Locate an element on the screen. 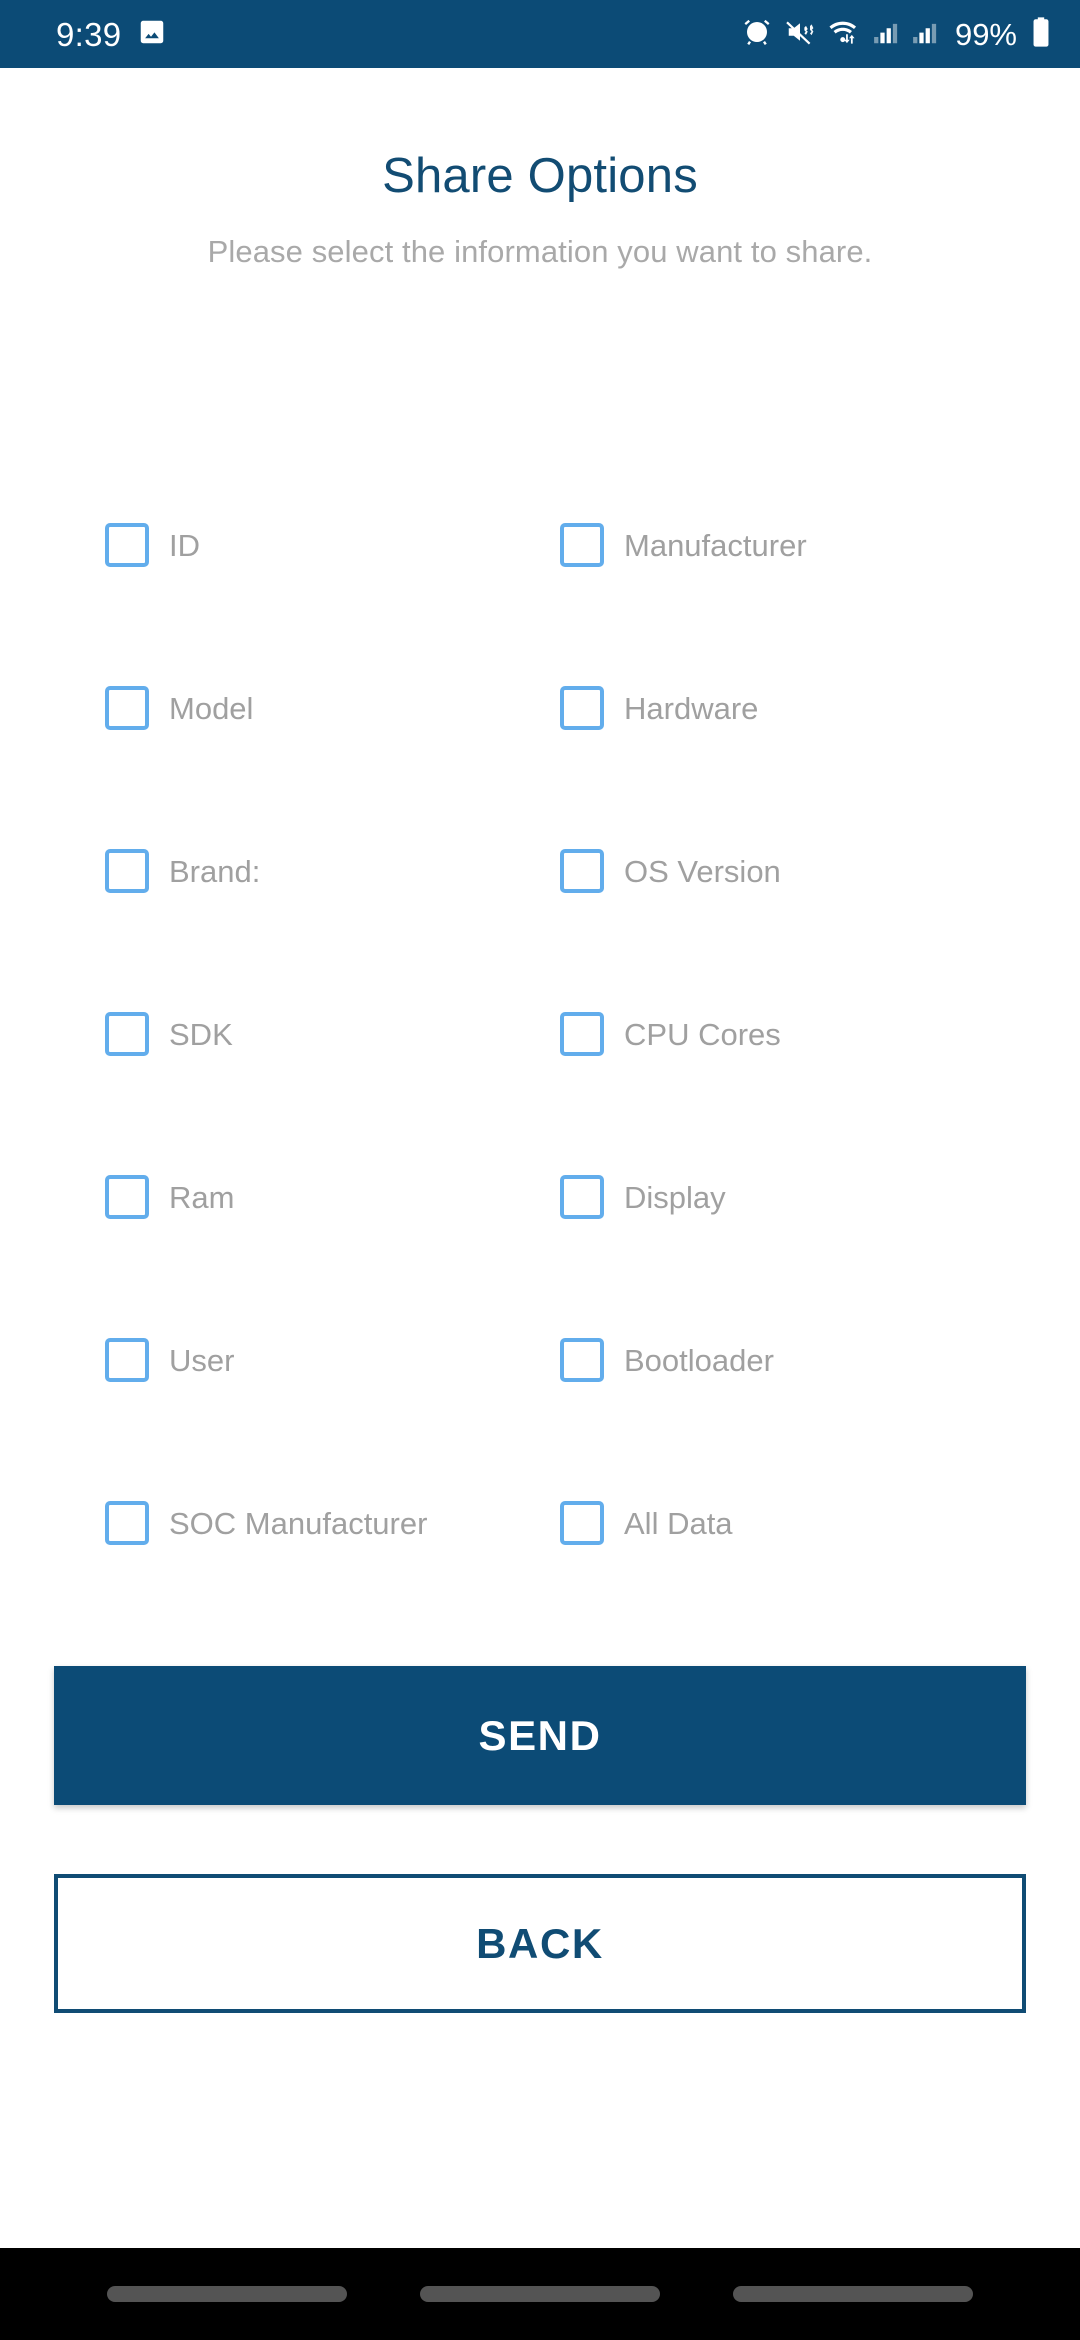 The height and width of the screenshot is (2340, 1080). status-bar-right: 99% is located at coordinates (897, 34).